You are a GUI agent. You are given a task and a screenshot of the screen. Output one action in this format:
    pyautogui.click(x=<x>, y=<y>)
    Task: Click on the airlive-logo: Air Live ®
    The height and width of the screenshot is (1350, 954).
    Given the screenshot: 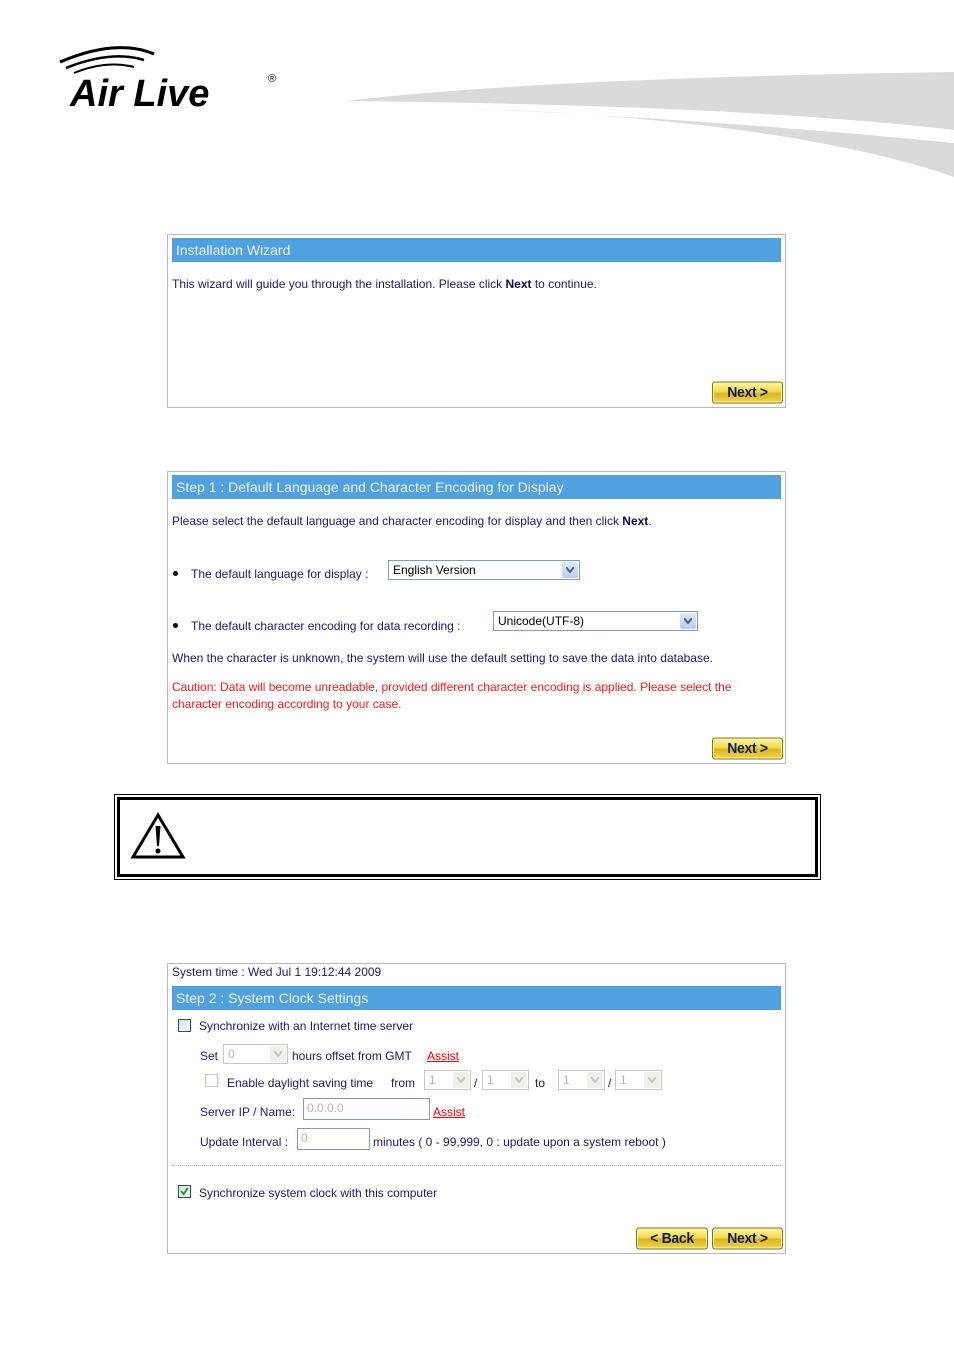 What is the action you would take?
    pyautogui.click(x=167, y=79)
    